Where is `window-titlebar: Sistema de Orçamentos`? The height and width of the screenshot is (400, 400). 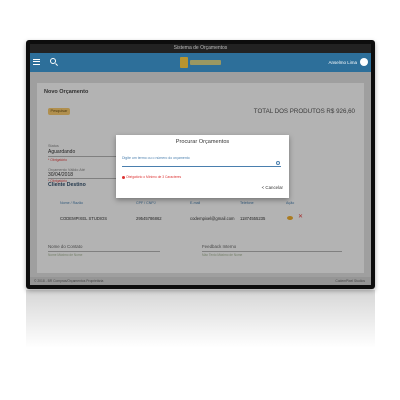
window-titlebar: Sistema de Orçamentos is located at coordinates (200, 48).